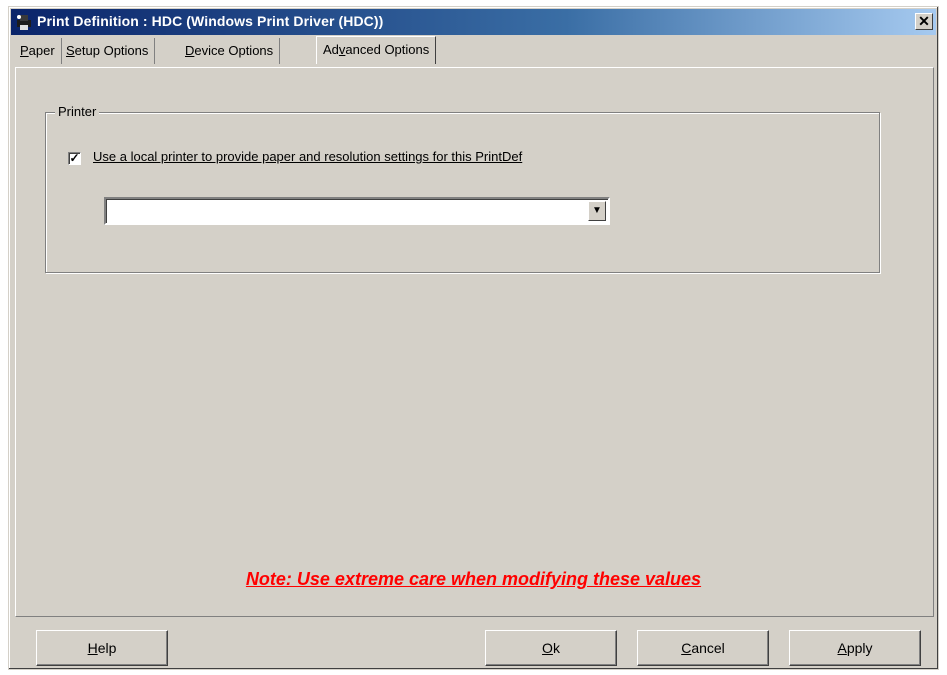 This screenshot has height=675, width=947. I want to click on help-button: Help, so click(102, 648).